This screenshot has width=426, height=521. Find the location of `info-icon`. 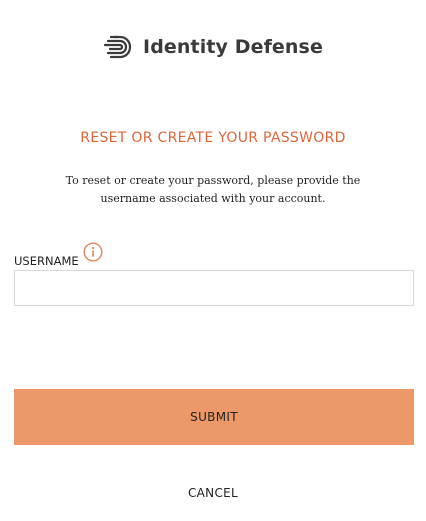

info-icon is located at coordinates (93, 254).